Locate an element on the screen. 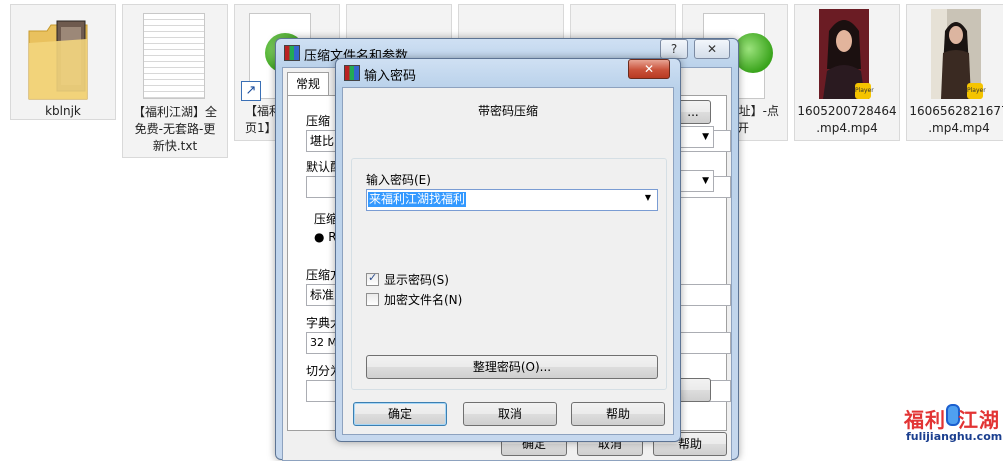  archive-name-value: 堪比 is located at coordinates (322, 141).